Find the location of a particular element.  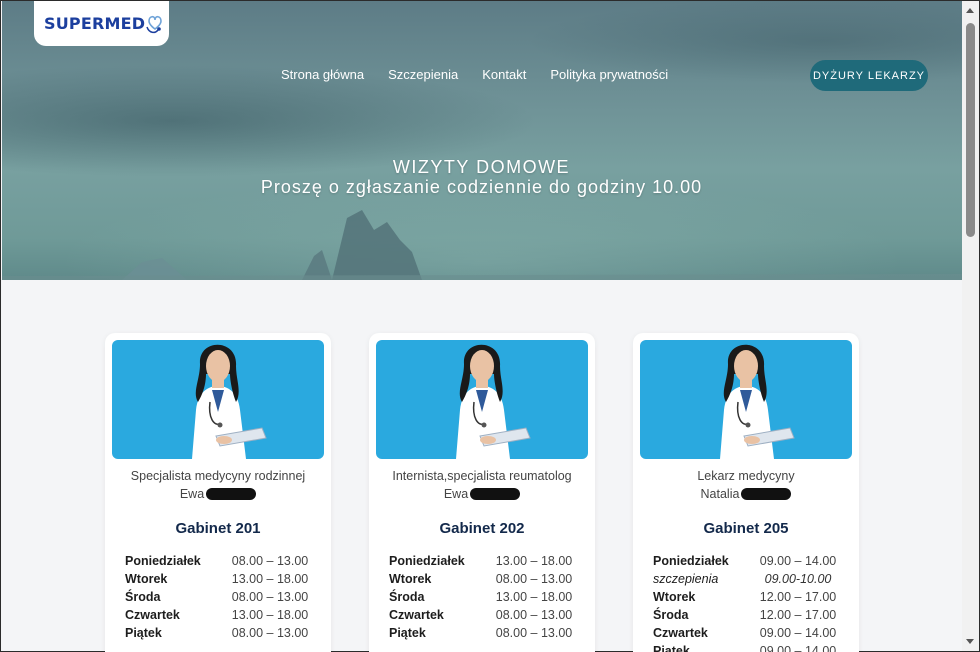

schedule-row: Poniedziałek 08.00 – 13.00 is located at coordinates (220, 561).